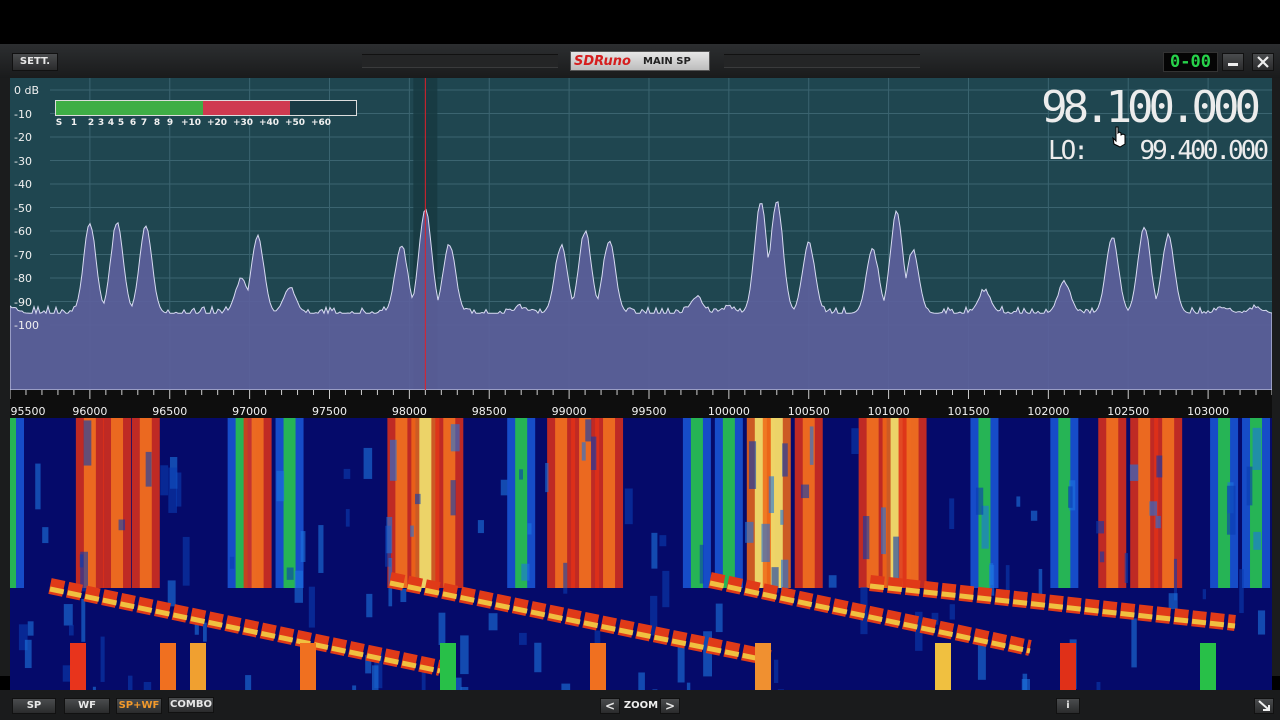 This screenshot has height=720, width=1280. I want to click on s-meter-green, so click(129, 108).